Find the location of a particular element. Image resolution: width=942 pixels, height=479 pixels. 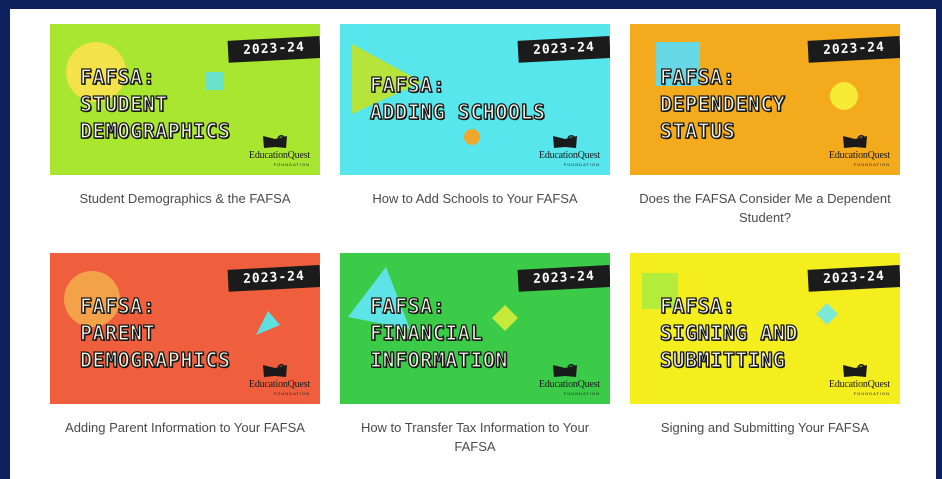

video-title-link: Signing and Submitting Your FAFSA is located at coordinates (765, 427).